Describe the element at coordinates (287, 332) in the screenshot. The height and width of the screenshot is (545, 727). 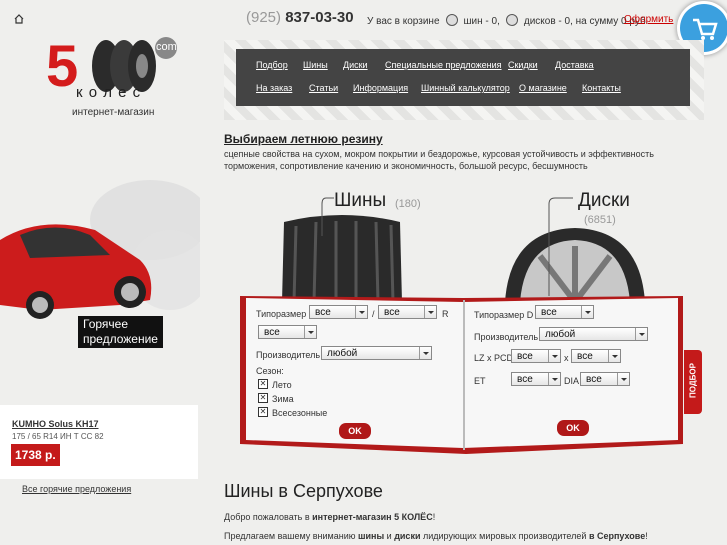
I see `tire-radius-select: все` at that location.